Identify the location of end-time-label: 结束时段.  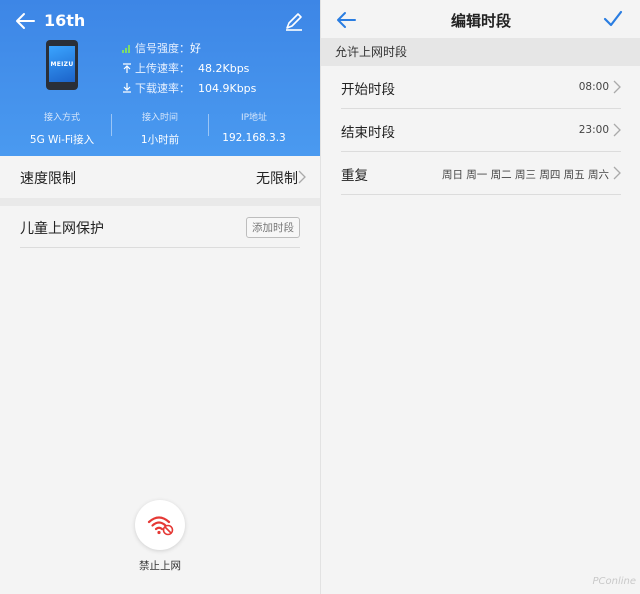
(368, 133).